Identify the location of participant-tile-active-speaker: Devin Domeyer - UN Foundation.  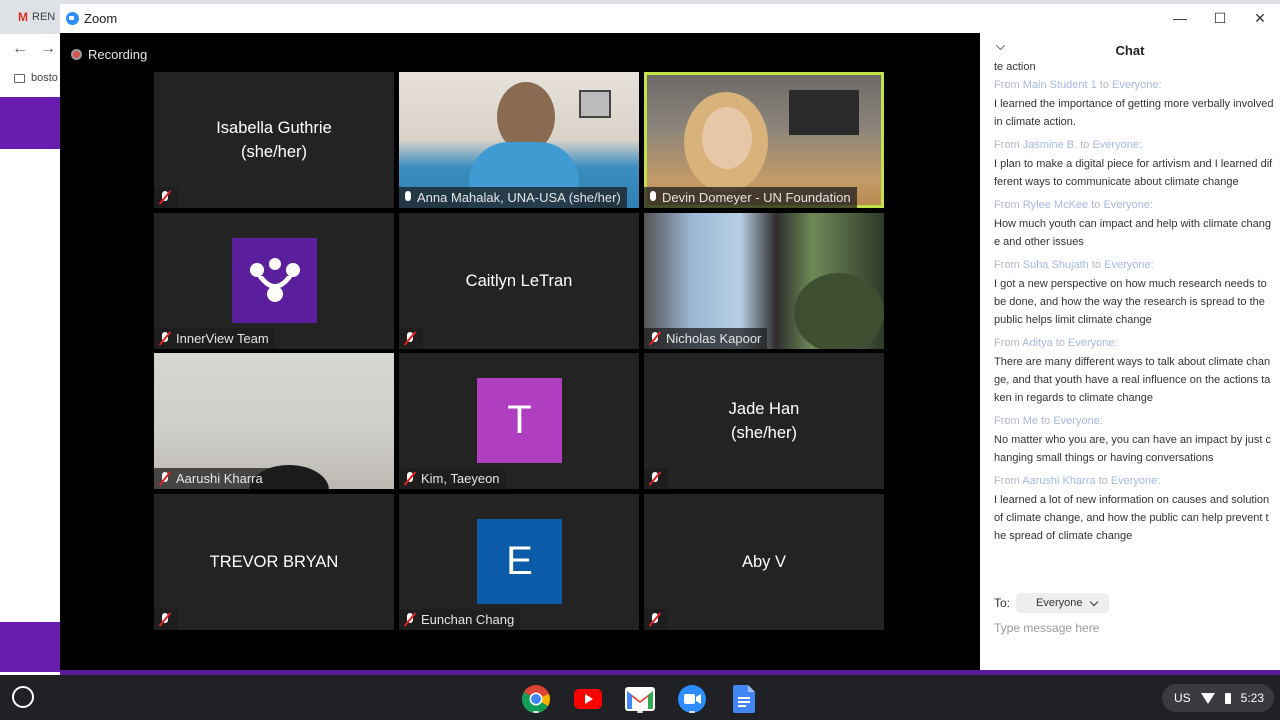
(764, 140).